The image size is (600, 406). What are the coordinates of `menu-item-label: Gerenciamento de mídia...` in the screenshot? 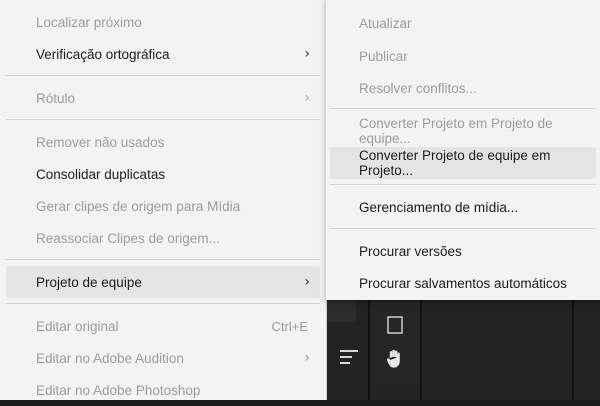 It's located at (439, 207).